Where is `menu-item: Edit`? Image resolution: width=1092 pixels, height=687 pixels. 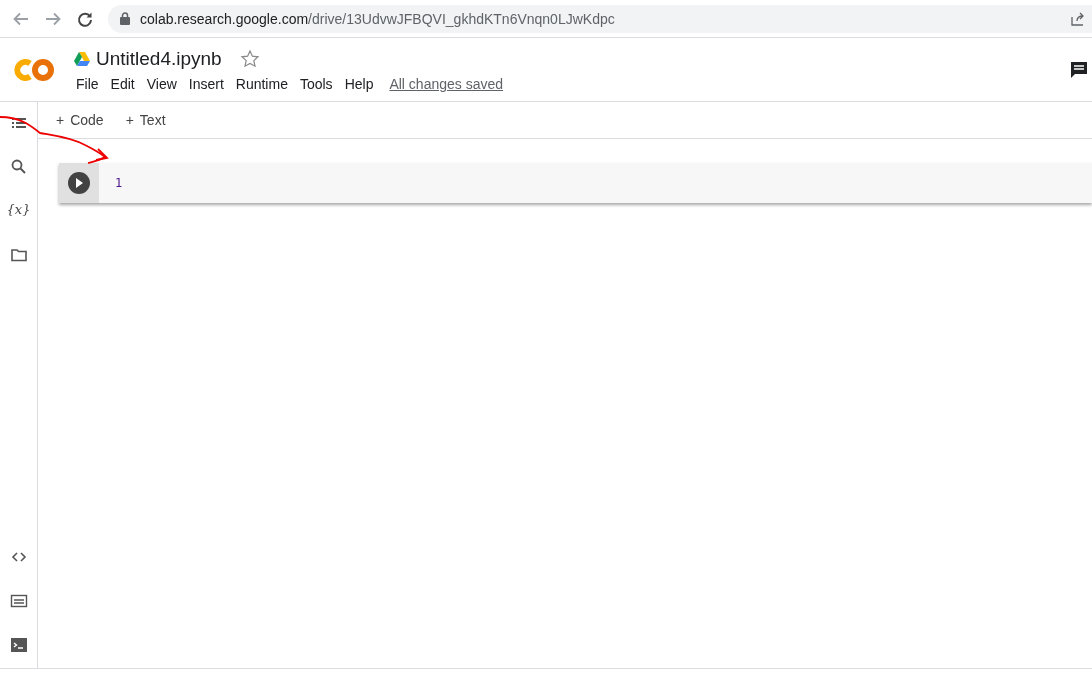 menu-item: Edit is located at coordinates (122, 83).